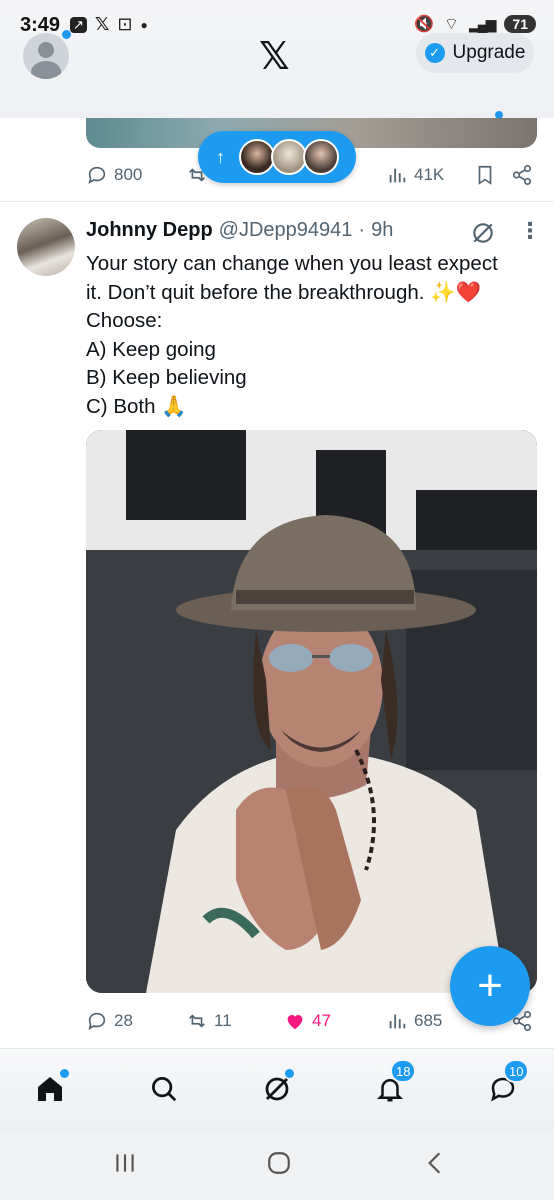  What do you see at coordinates (289, 1073) in the screenshot?
I see `grok-unread-dot` at bounding box center [289, 1073].